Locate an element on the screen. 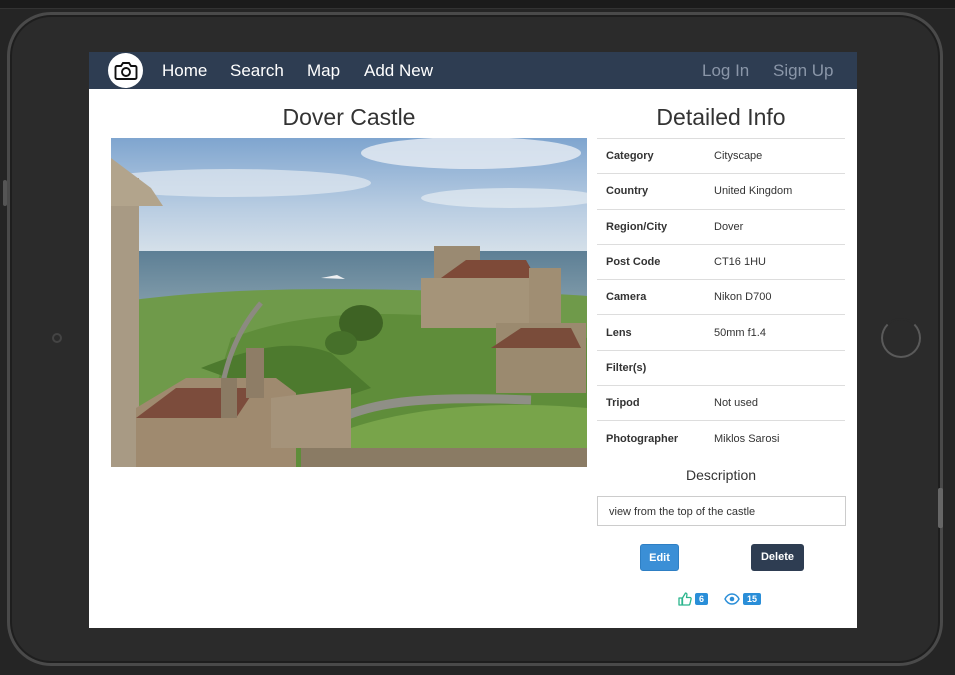  nav-add-new: Add New is located at coordinates (398, 70).